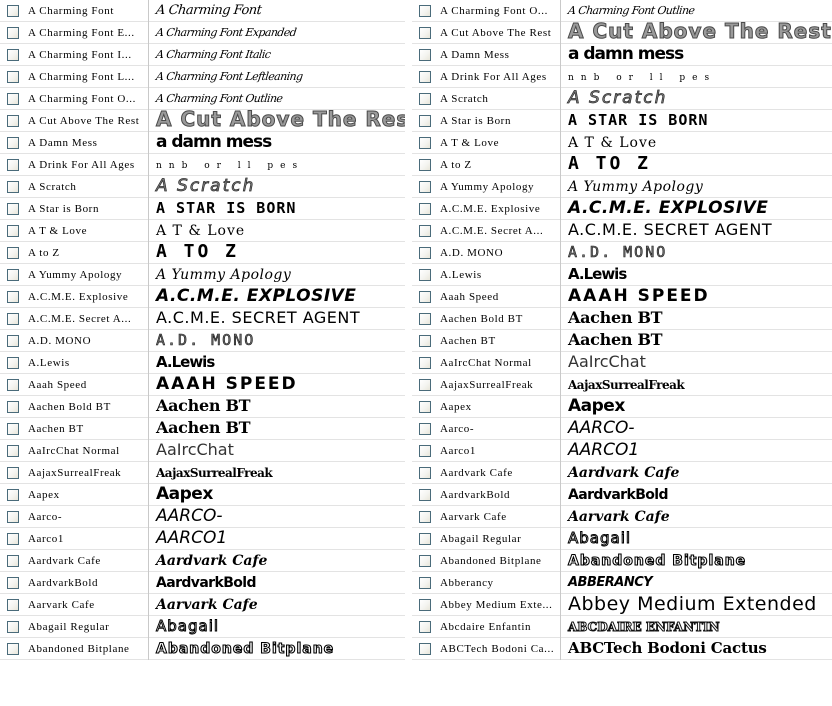  I want to click on font-row: A T & Love A T & Love, so click(622, 142).